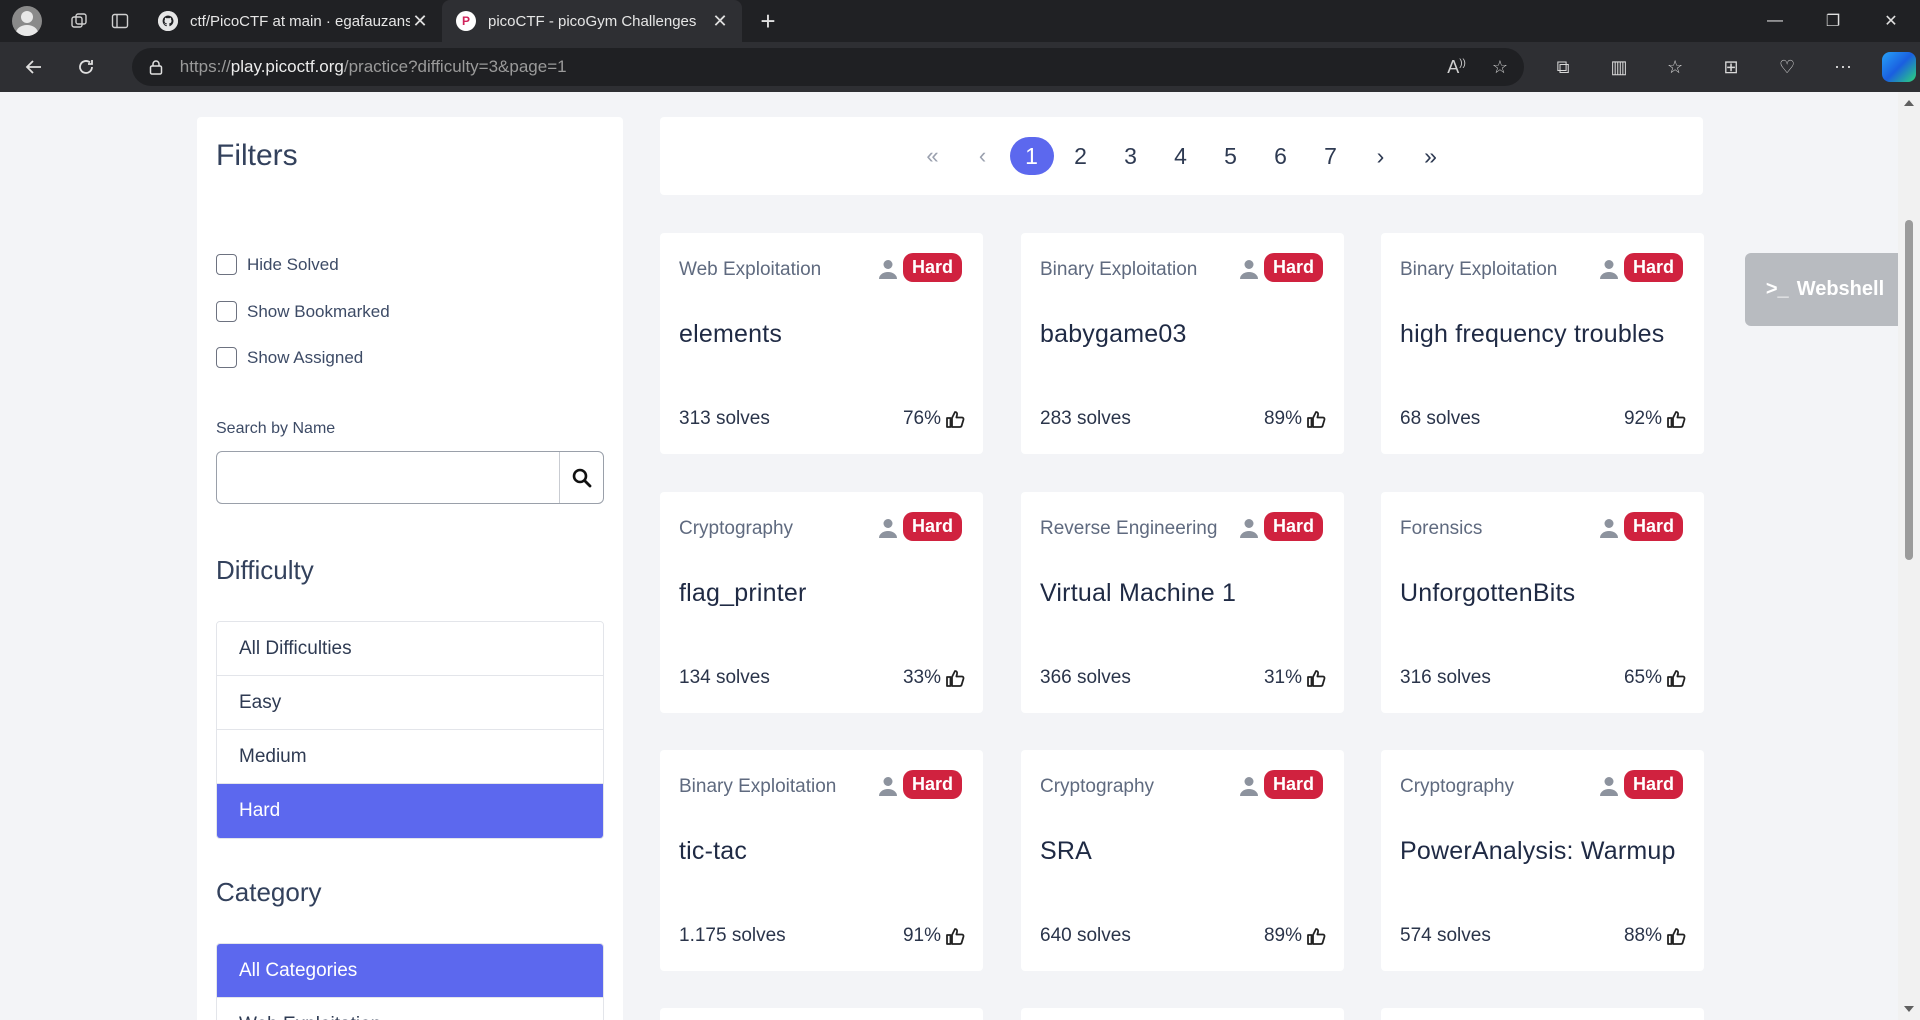 The width and height of the screenshot is (1920, 1020). What do you see at coordinates (1331, 156) in the screenshot?
I see `page-7-button: 7` at bounding box center [1331, 156].